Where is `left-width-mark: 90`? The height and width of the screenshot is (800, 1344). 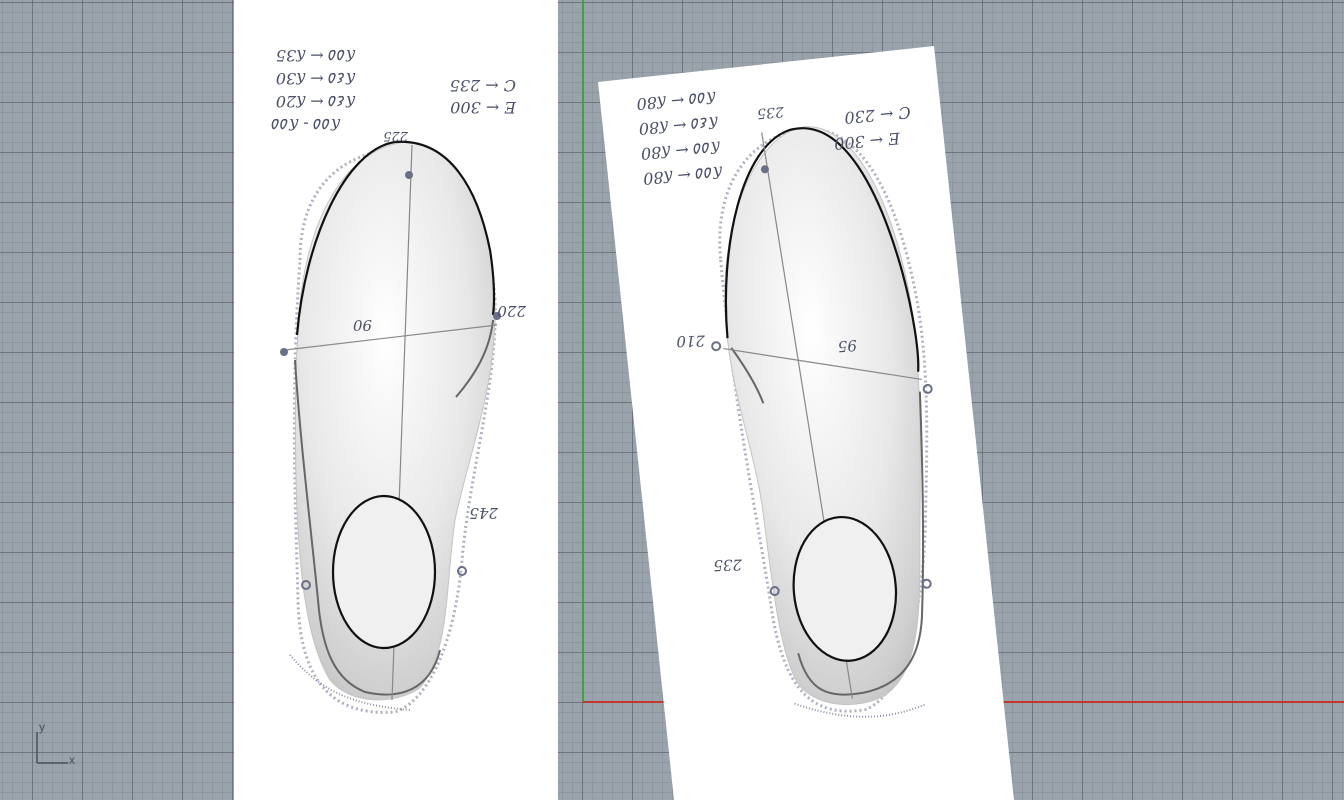 left-width-mark: 90 is located at coordinates (362, 325).